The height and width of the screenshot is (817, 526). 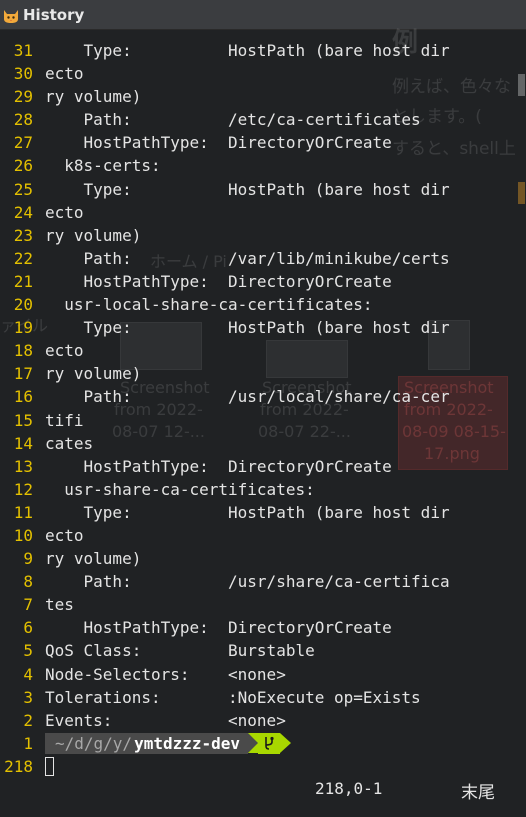 I want to click on history-line: 21 HostPathType: DirectoryOrCreate, so click(x=263, y=281).